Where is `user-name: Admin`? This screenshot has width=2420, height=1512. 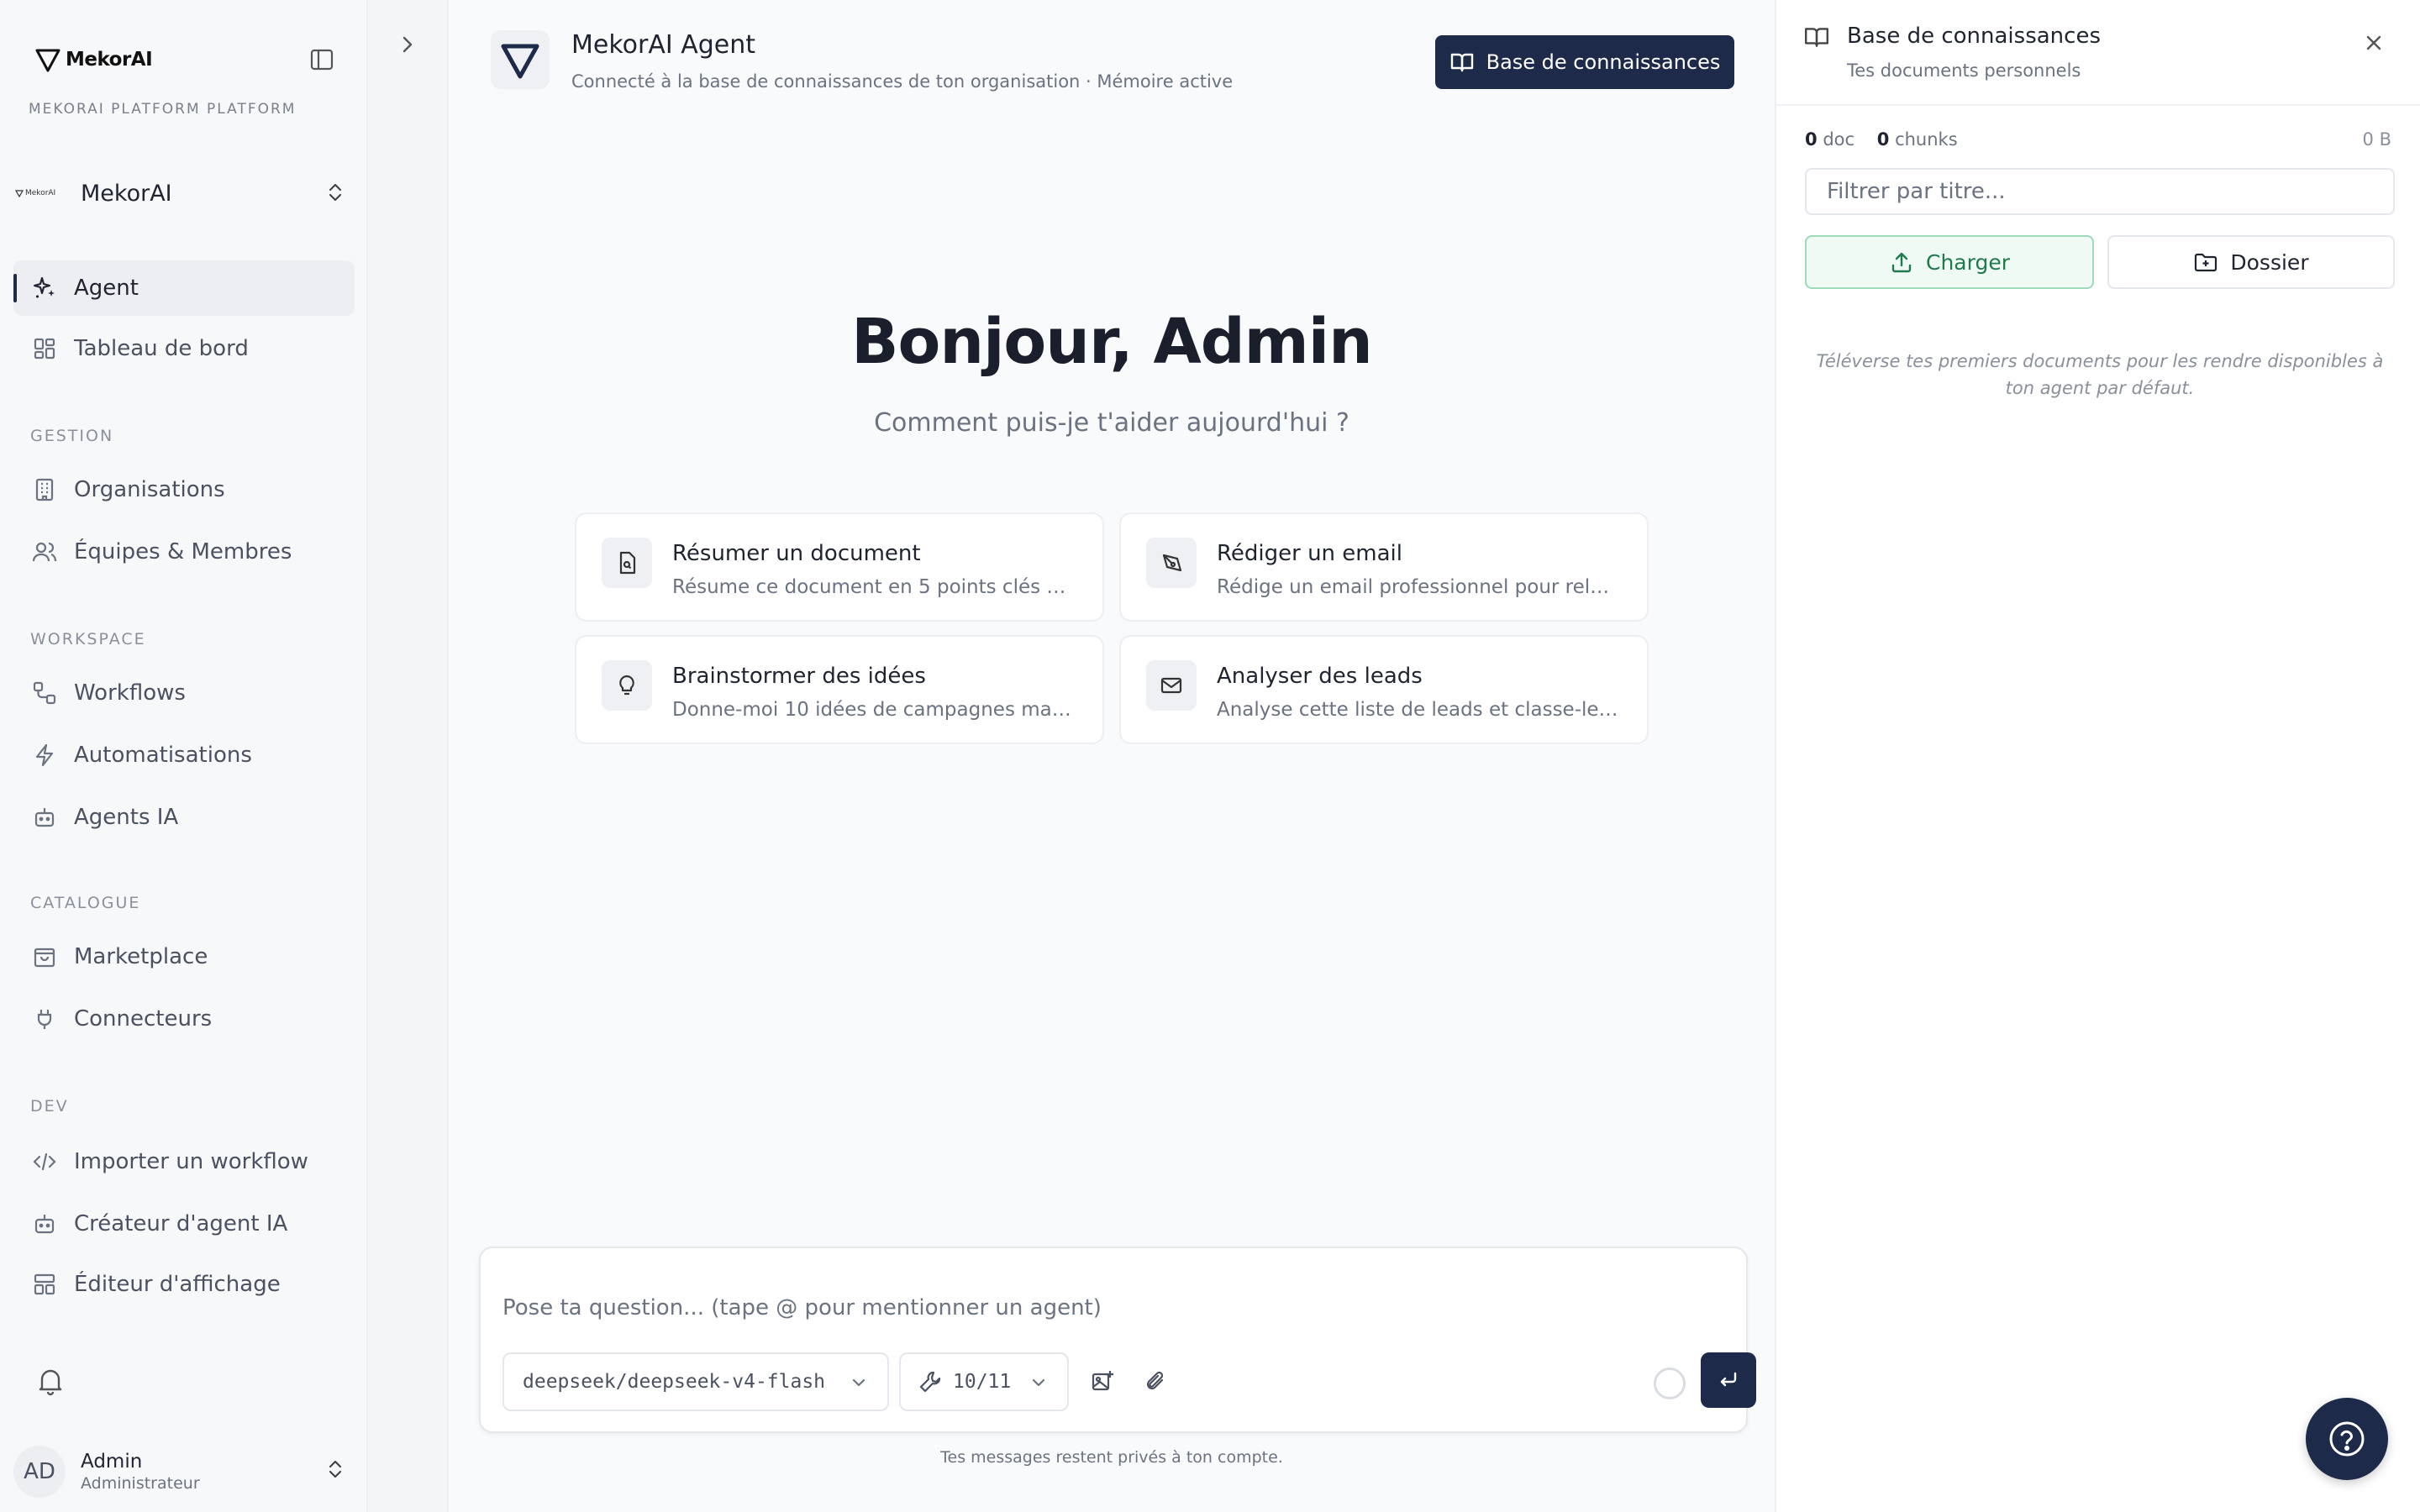 user-name: Admin is located at coordinates (112, 1462).